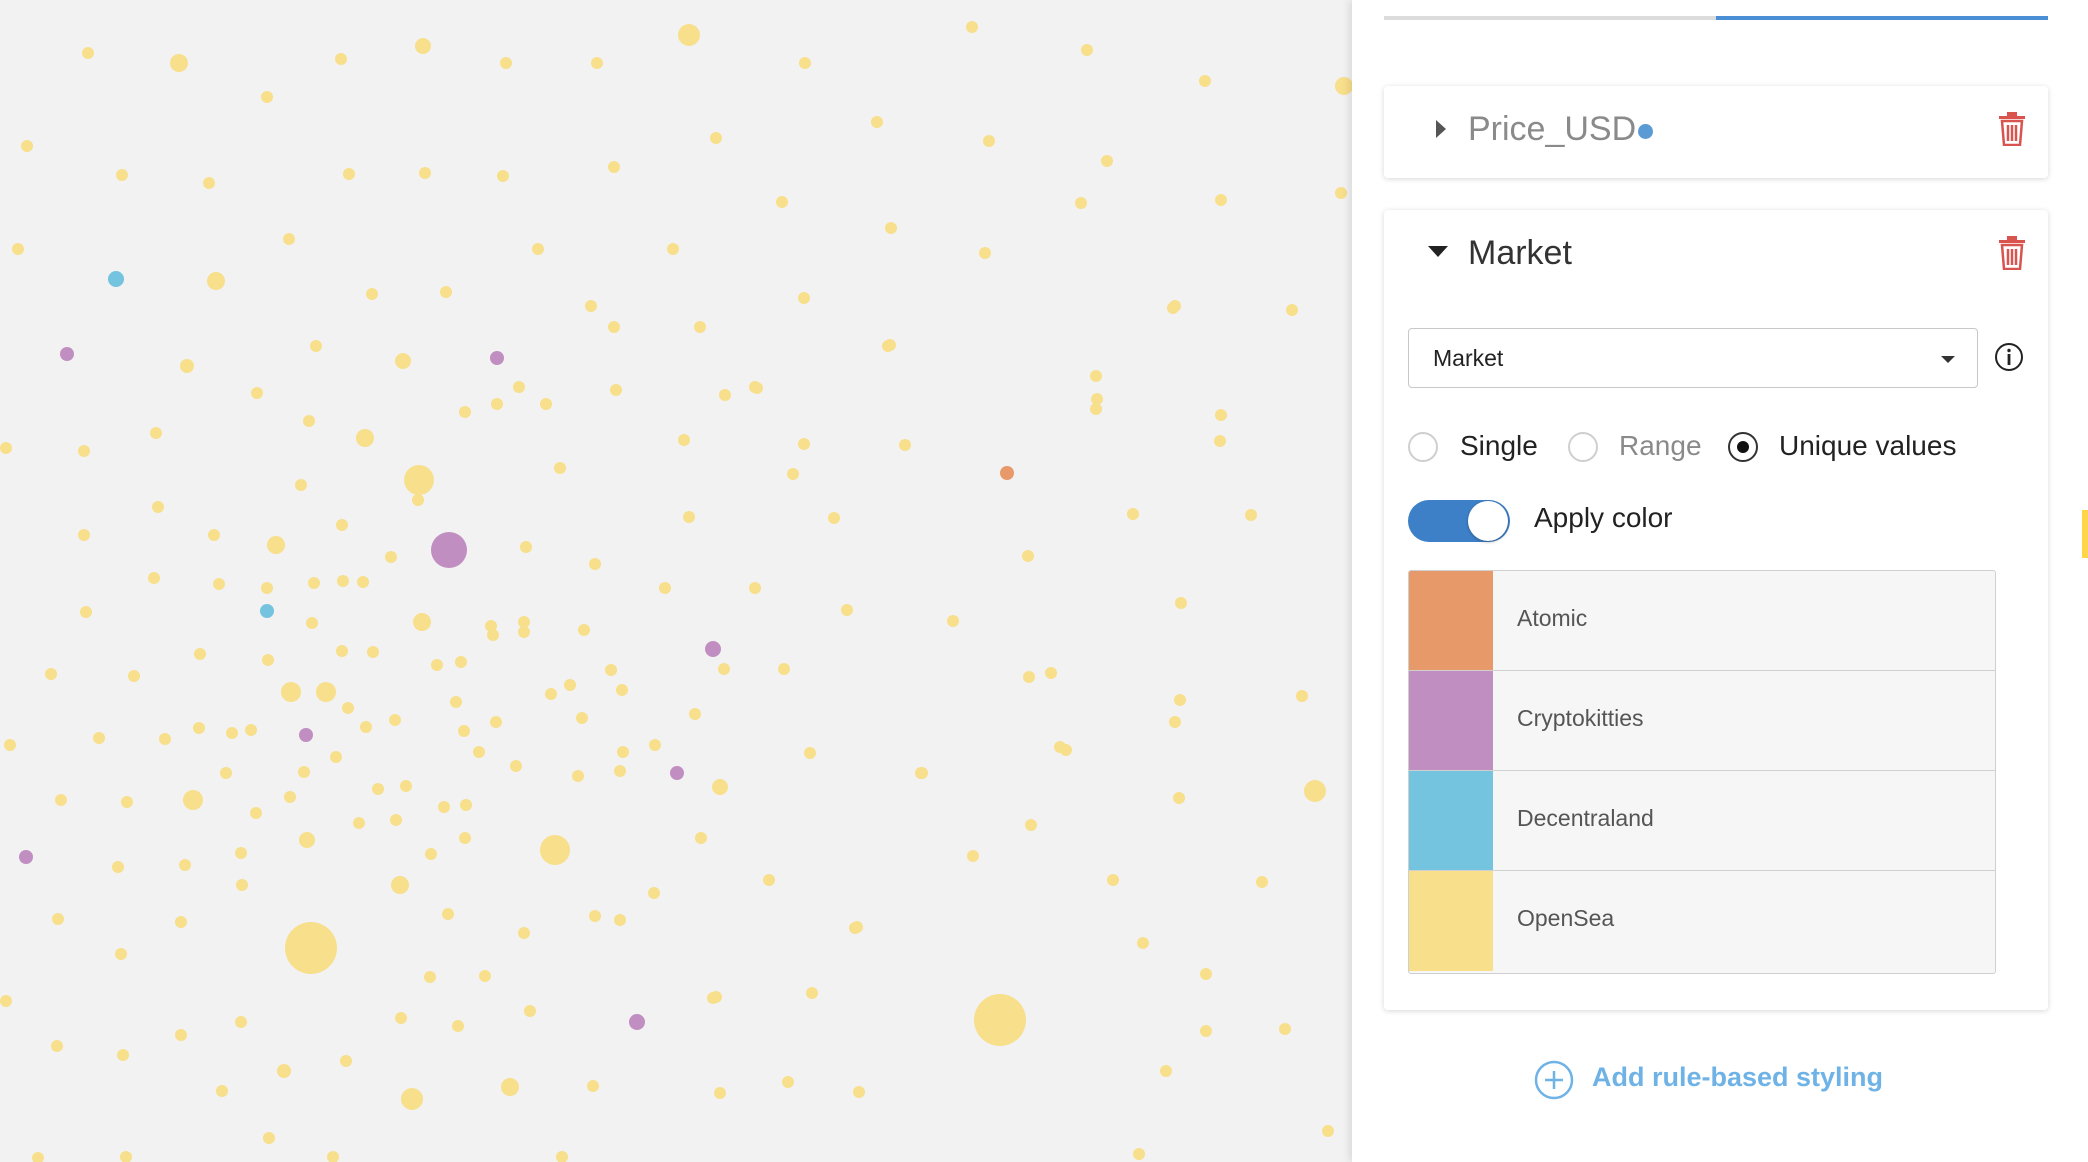 The height and width of the screenshot is (1162, 2088). What do you see at coordinates (1660, 446) in the screenshot?
I see `radio-range-label: Range` at bounding box center [1660, 446].